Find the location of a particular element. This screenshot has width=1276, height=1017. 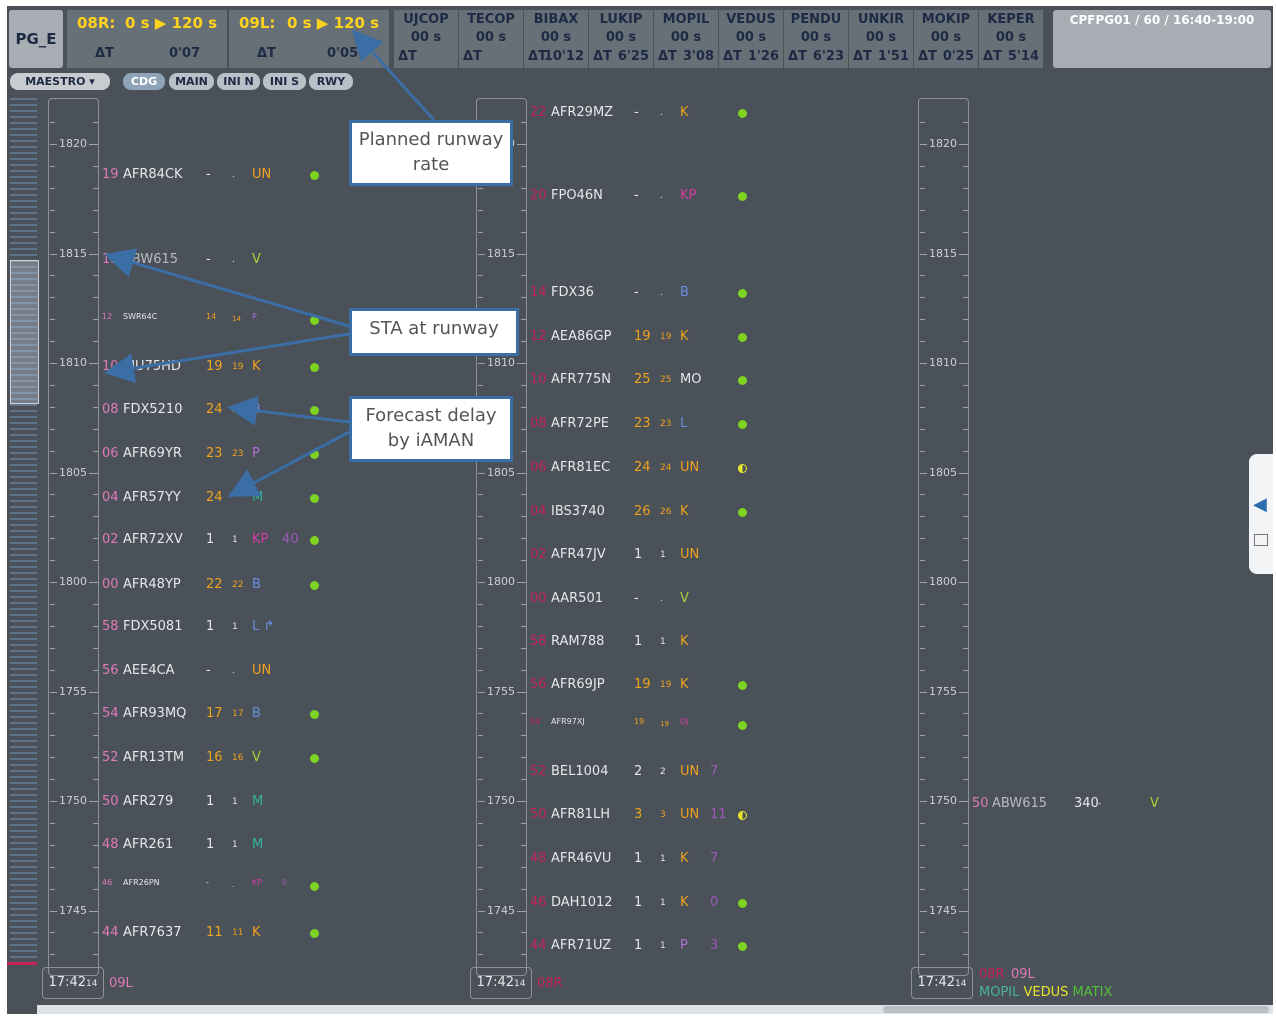

callout-arrows is located at coordinates (270, 263).